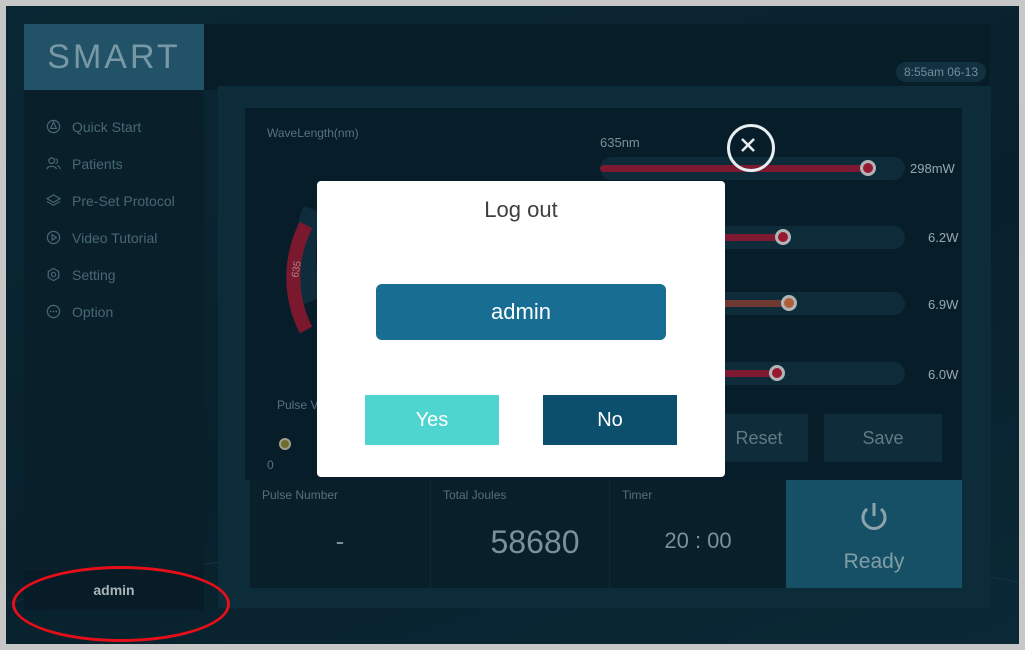 The width and height of the screenshot is (1025, 650). Describe the element at coordinates (521, 312) in the screenshot. I see `user-account-button: admin` at that location.